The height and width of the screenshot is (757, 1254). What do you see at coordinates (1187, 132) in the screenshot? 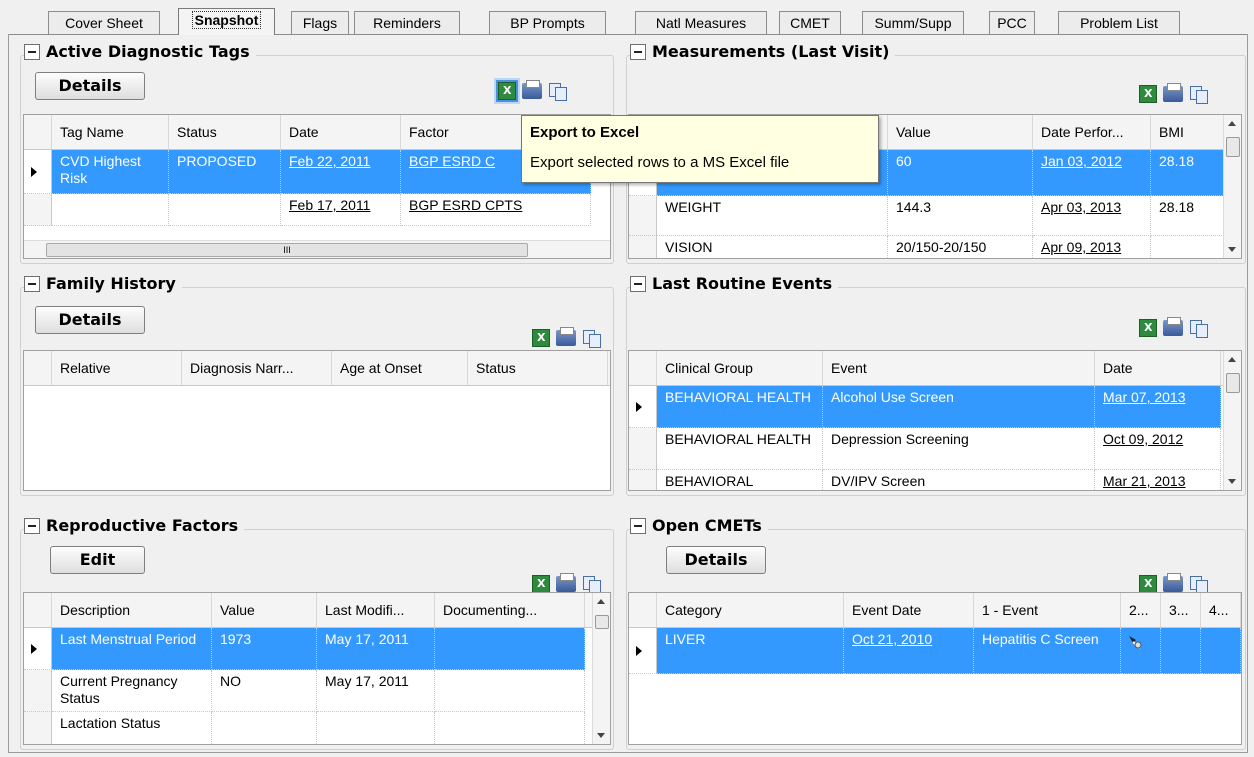
I see `column-header: BMI` at bounding box center [1187, 132].